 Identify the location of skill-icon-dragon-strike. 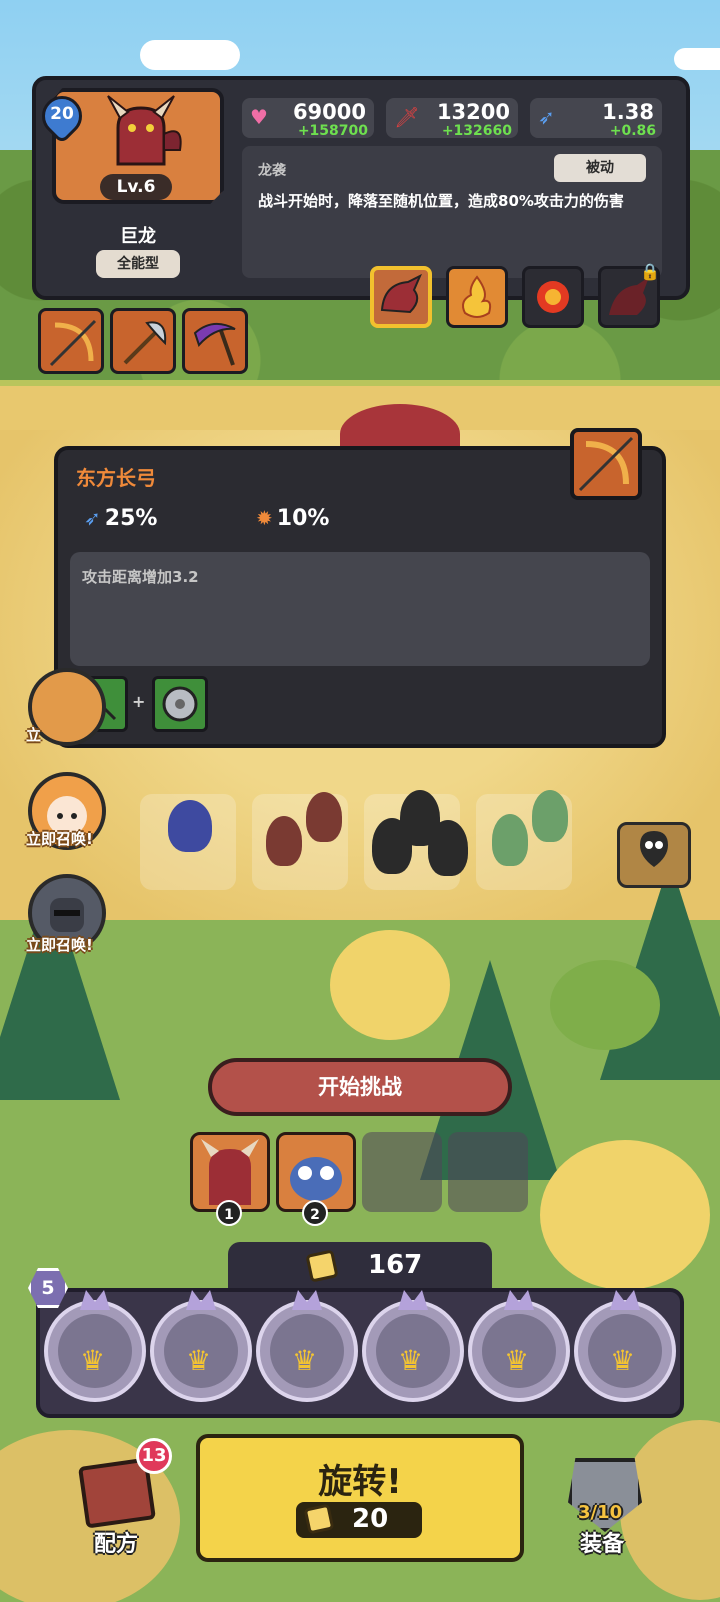
(401, 297).